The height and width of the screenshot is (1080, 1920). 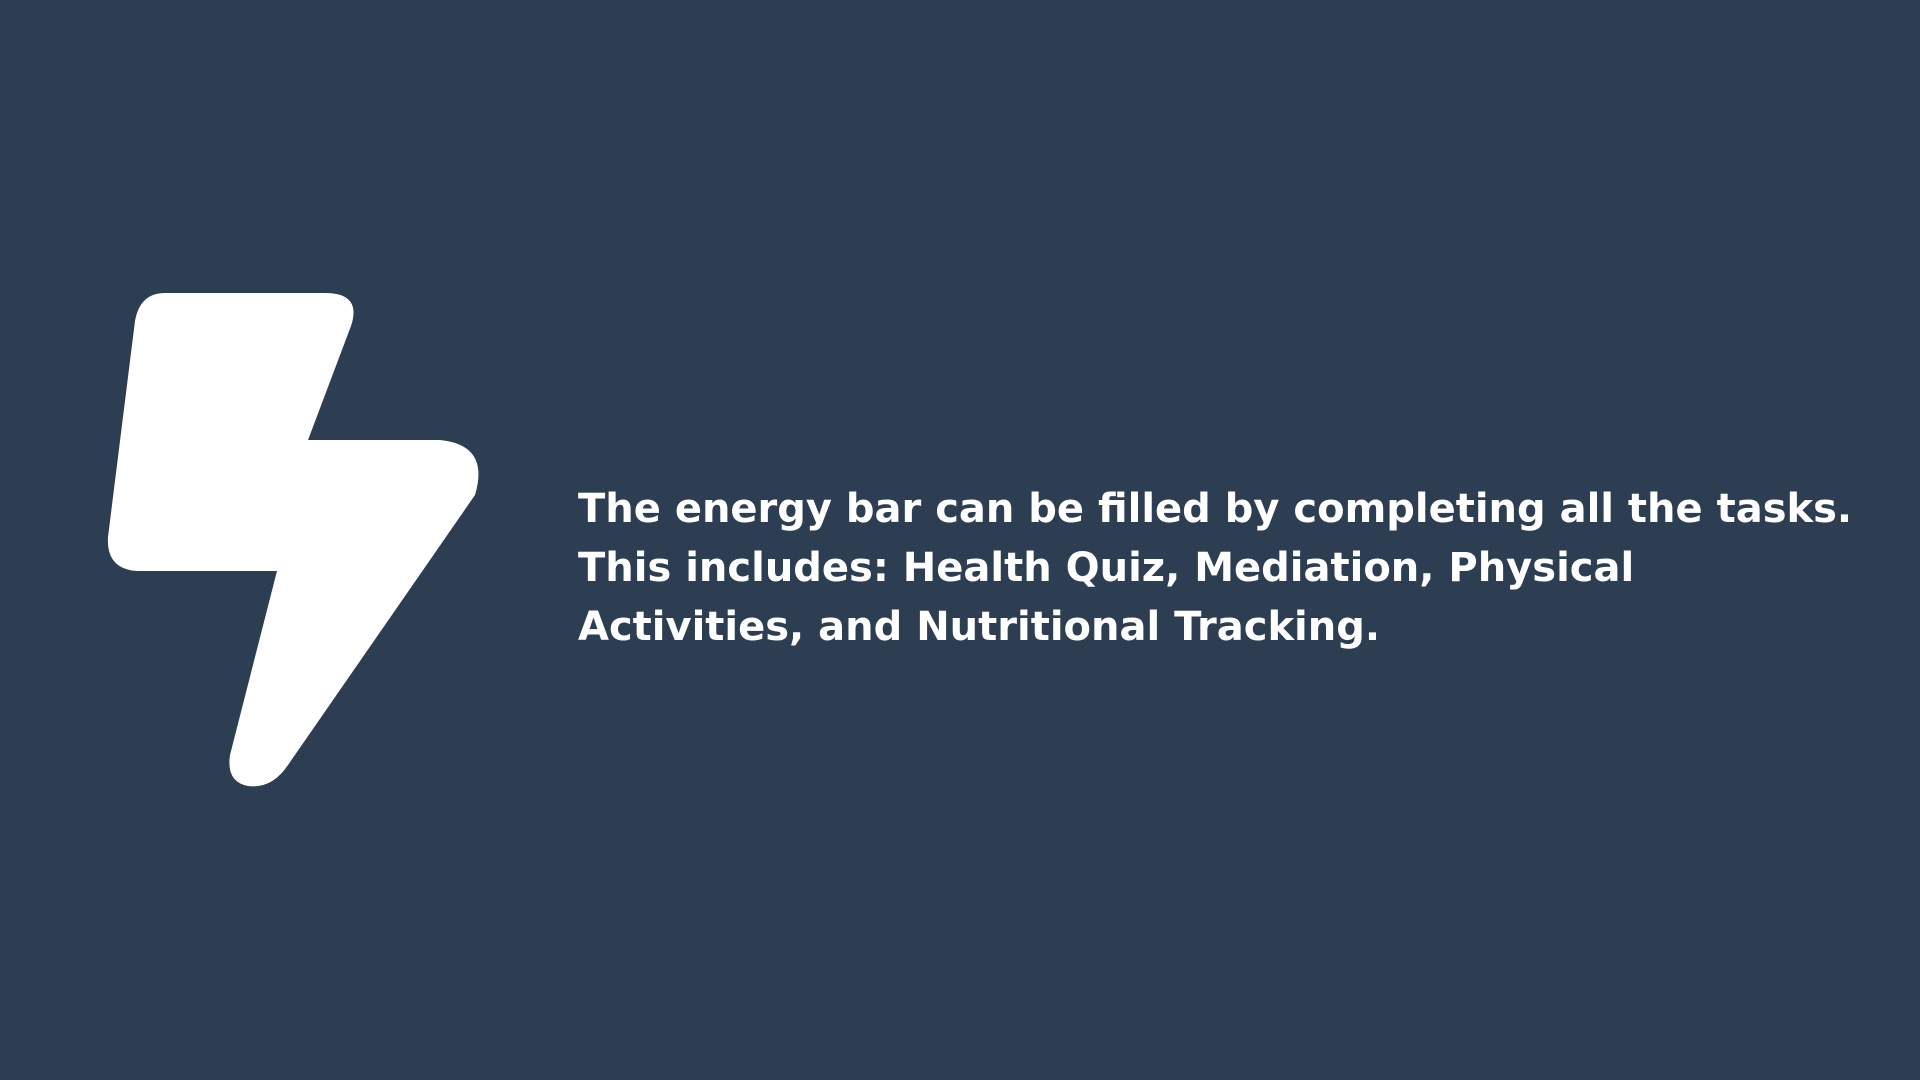 What do you see at coordinates (295, 540) in the screenshot?
I see `lightning-bolt-icon` at bounding box center [295, 540].